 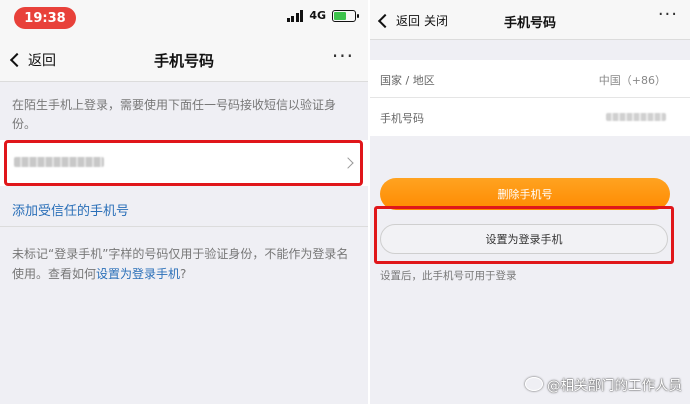 What do you see at coordinates (448, 276) in the screenshot?
I see `login-tip: 设置后，此手机号可用于登录` at bounding box center [448, 276].